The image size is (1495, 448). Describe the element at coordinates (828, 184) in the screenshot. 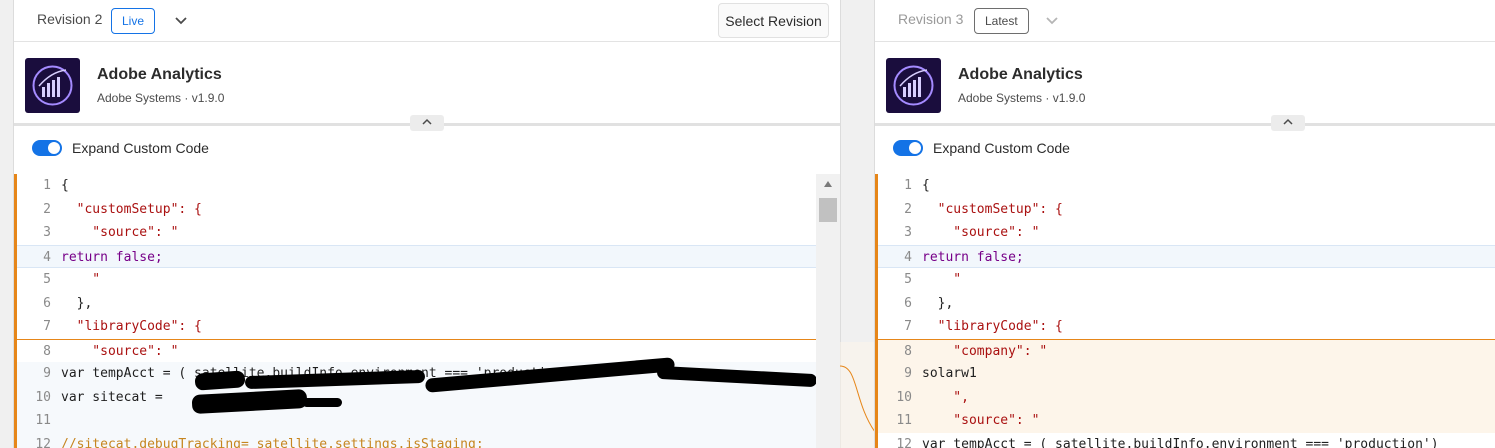

I see `scroll-up-arrow-icon` at that location.